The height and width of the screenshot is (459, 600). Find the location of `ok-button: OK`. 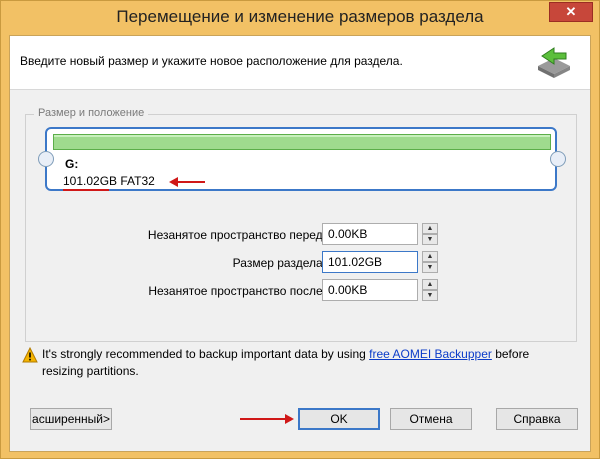

ok-button: OK is located at coordinates (339, 419).